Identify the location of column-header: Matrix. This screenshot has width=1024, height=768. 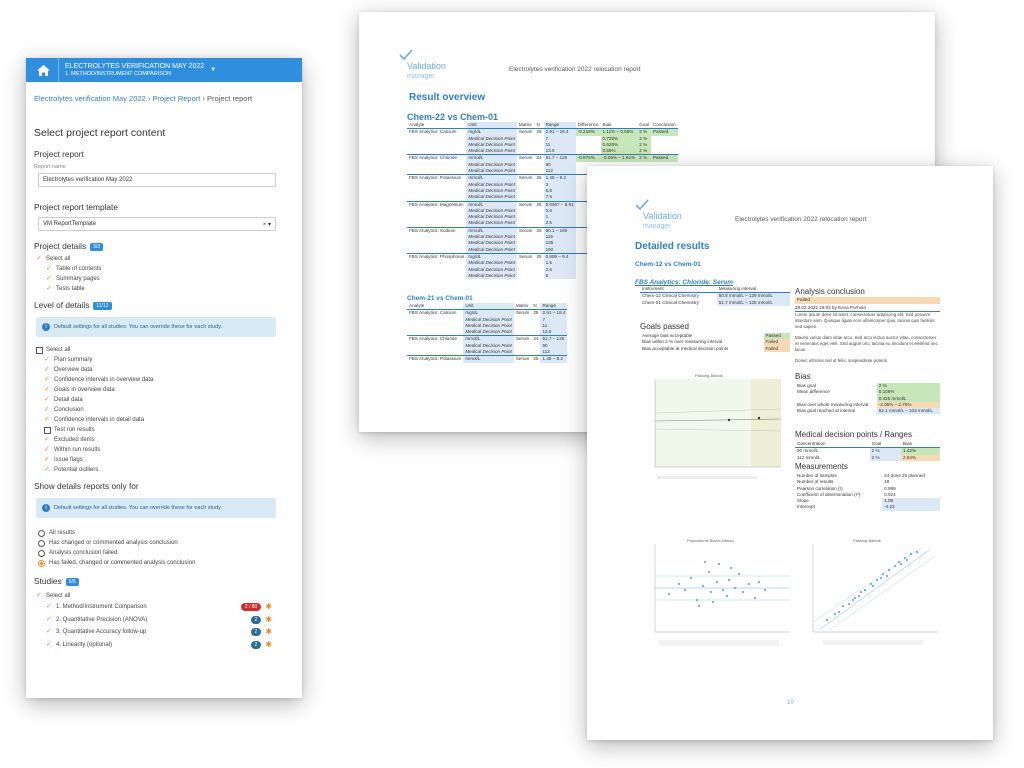
(522, 307).